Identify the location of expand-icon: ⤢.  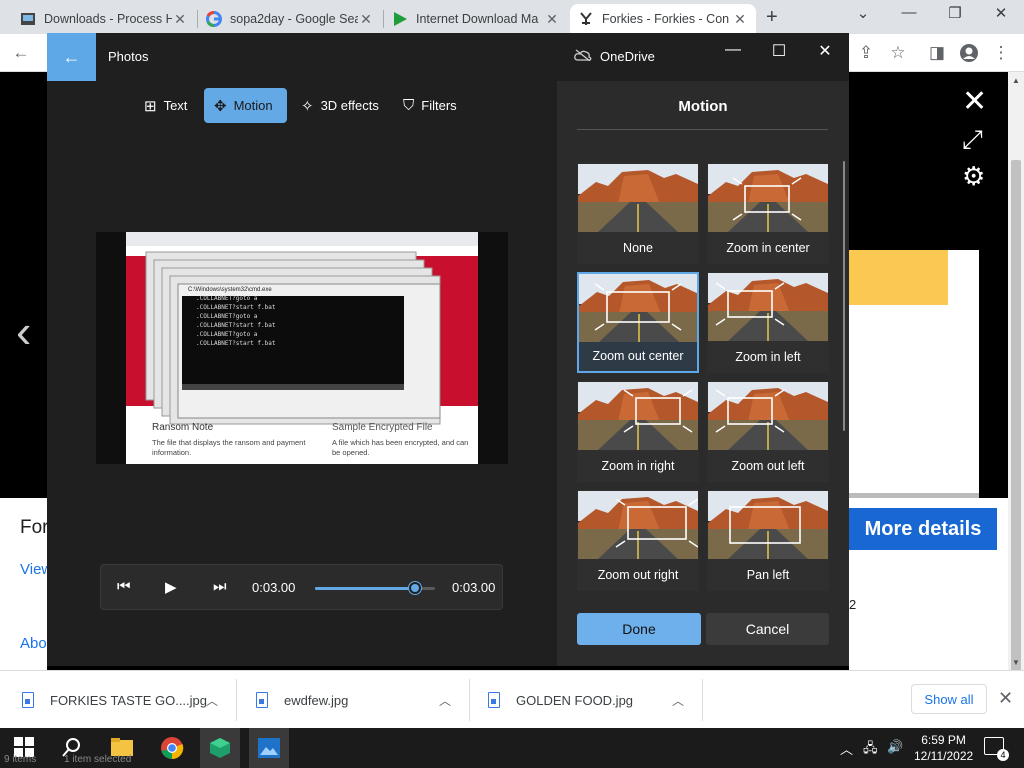
(972, 140).